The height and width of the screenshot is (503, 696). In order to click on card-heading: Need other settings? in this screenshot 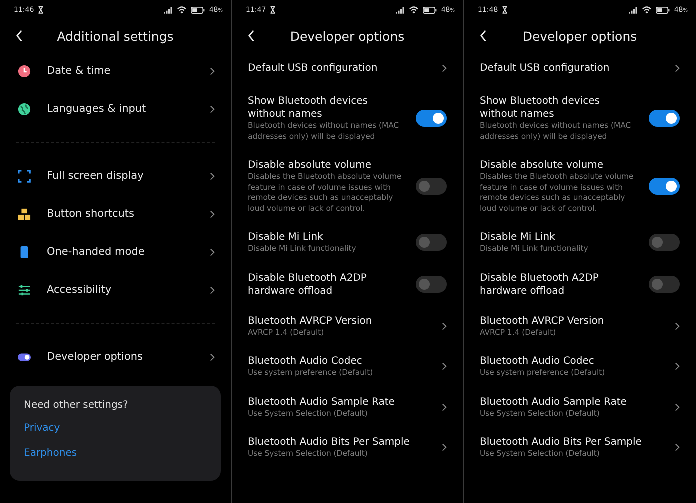, I will do `click(76, 405)`.